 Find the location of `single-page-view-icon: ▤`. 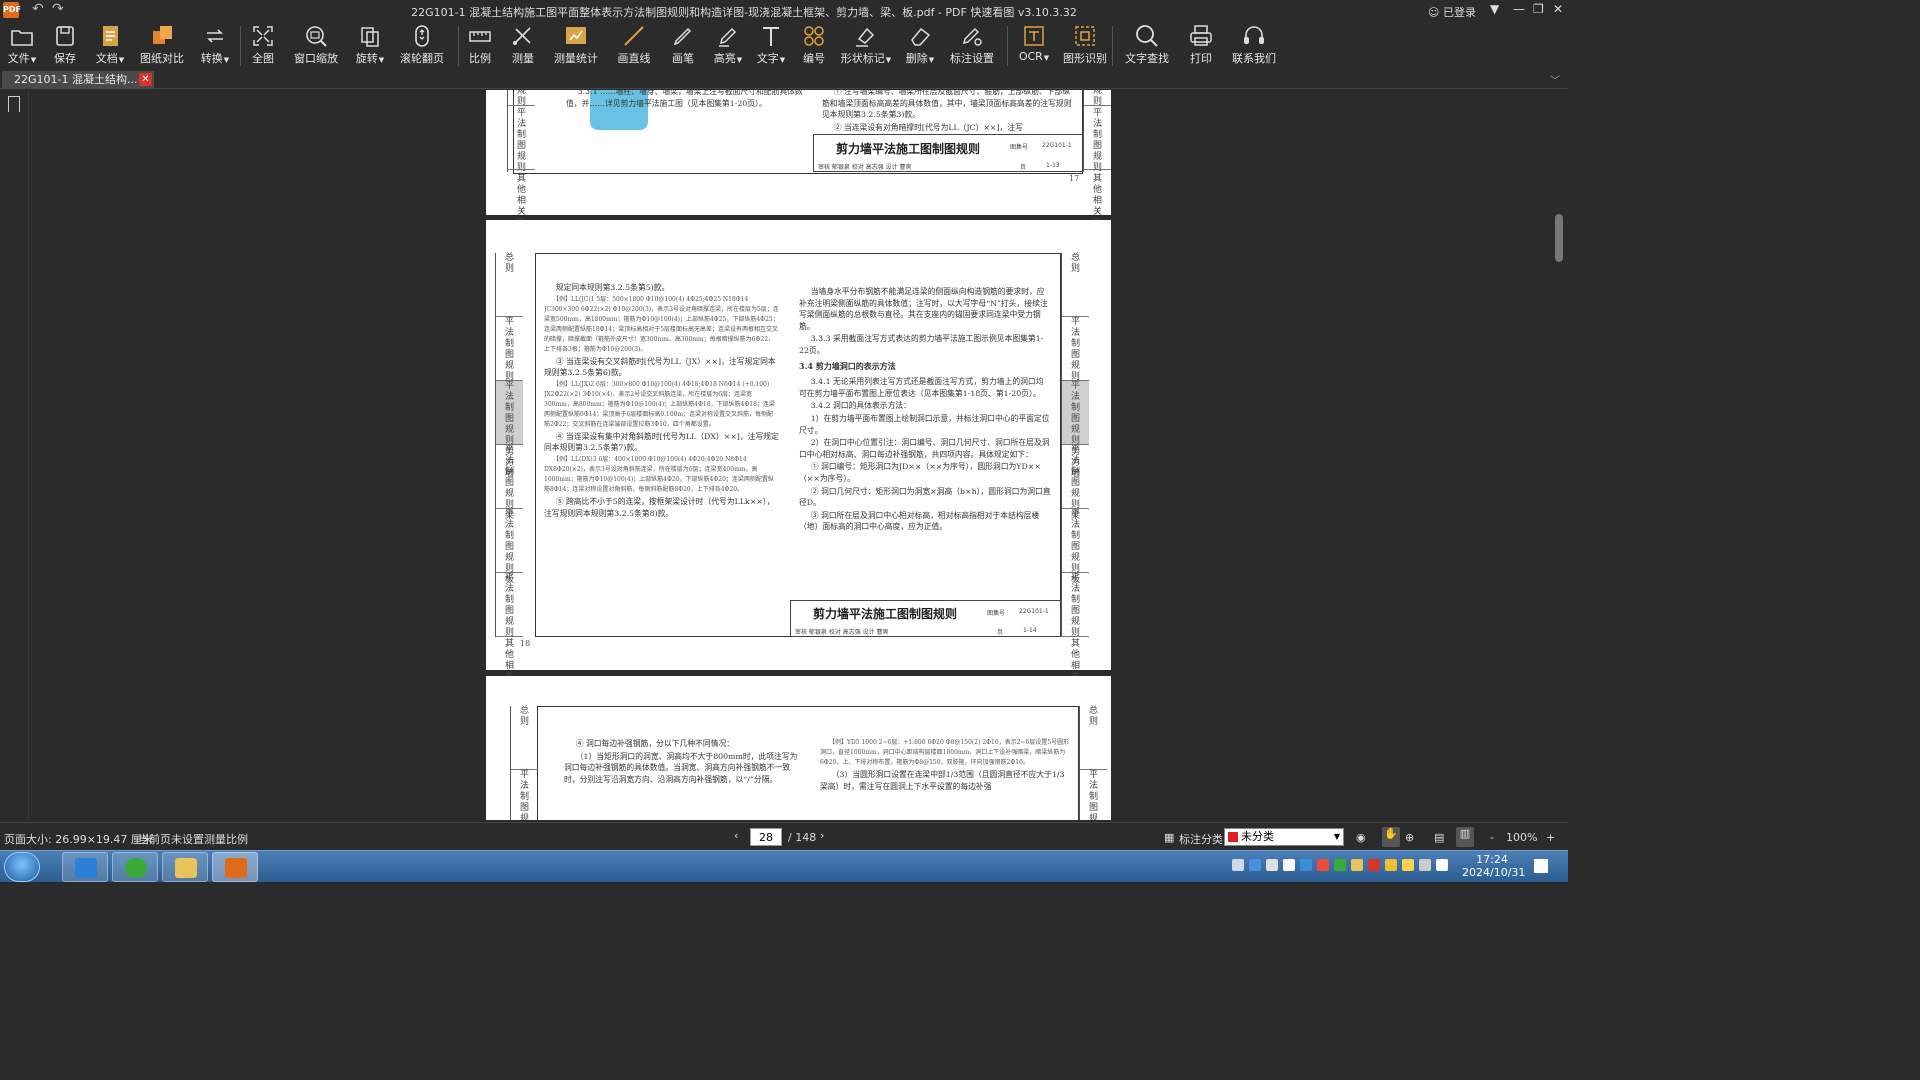

single-page-view-icon: ▤ is located at coordinates (1439, 837).